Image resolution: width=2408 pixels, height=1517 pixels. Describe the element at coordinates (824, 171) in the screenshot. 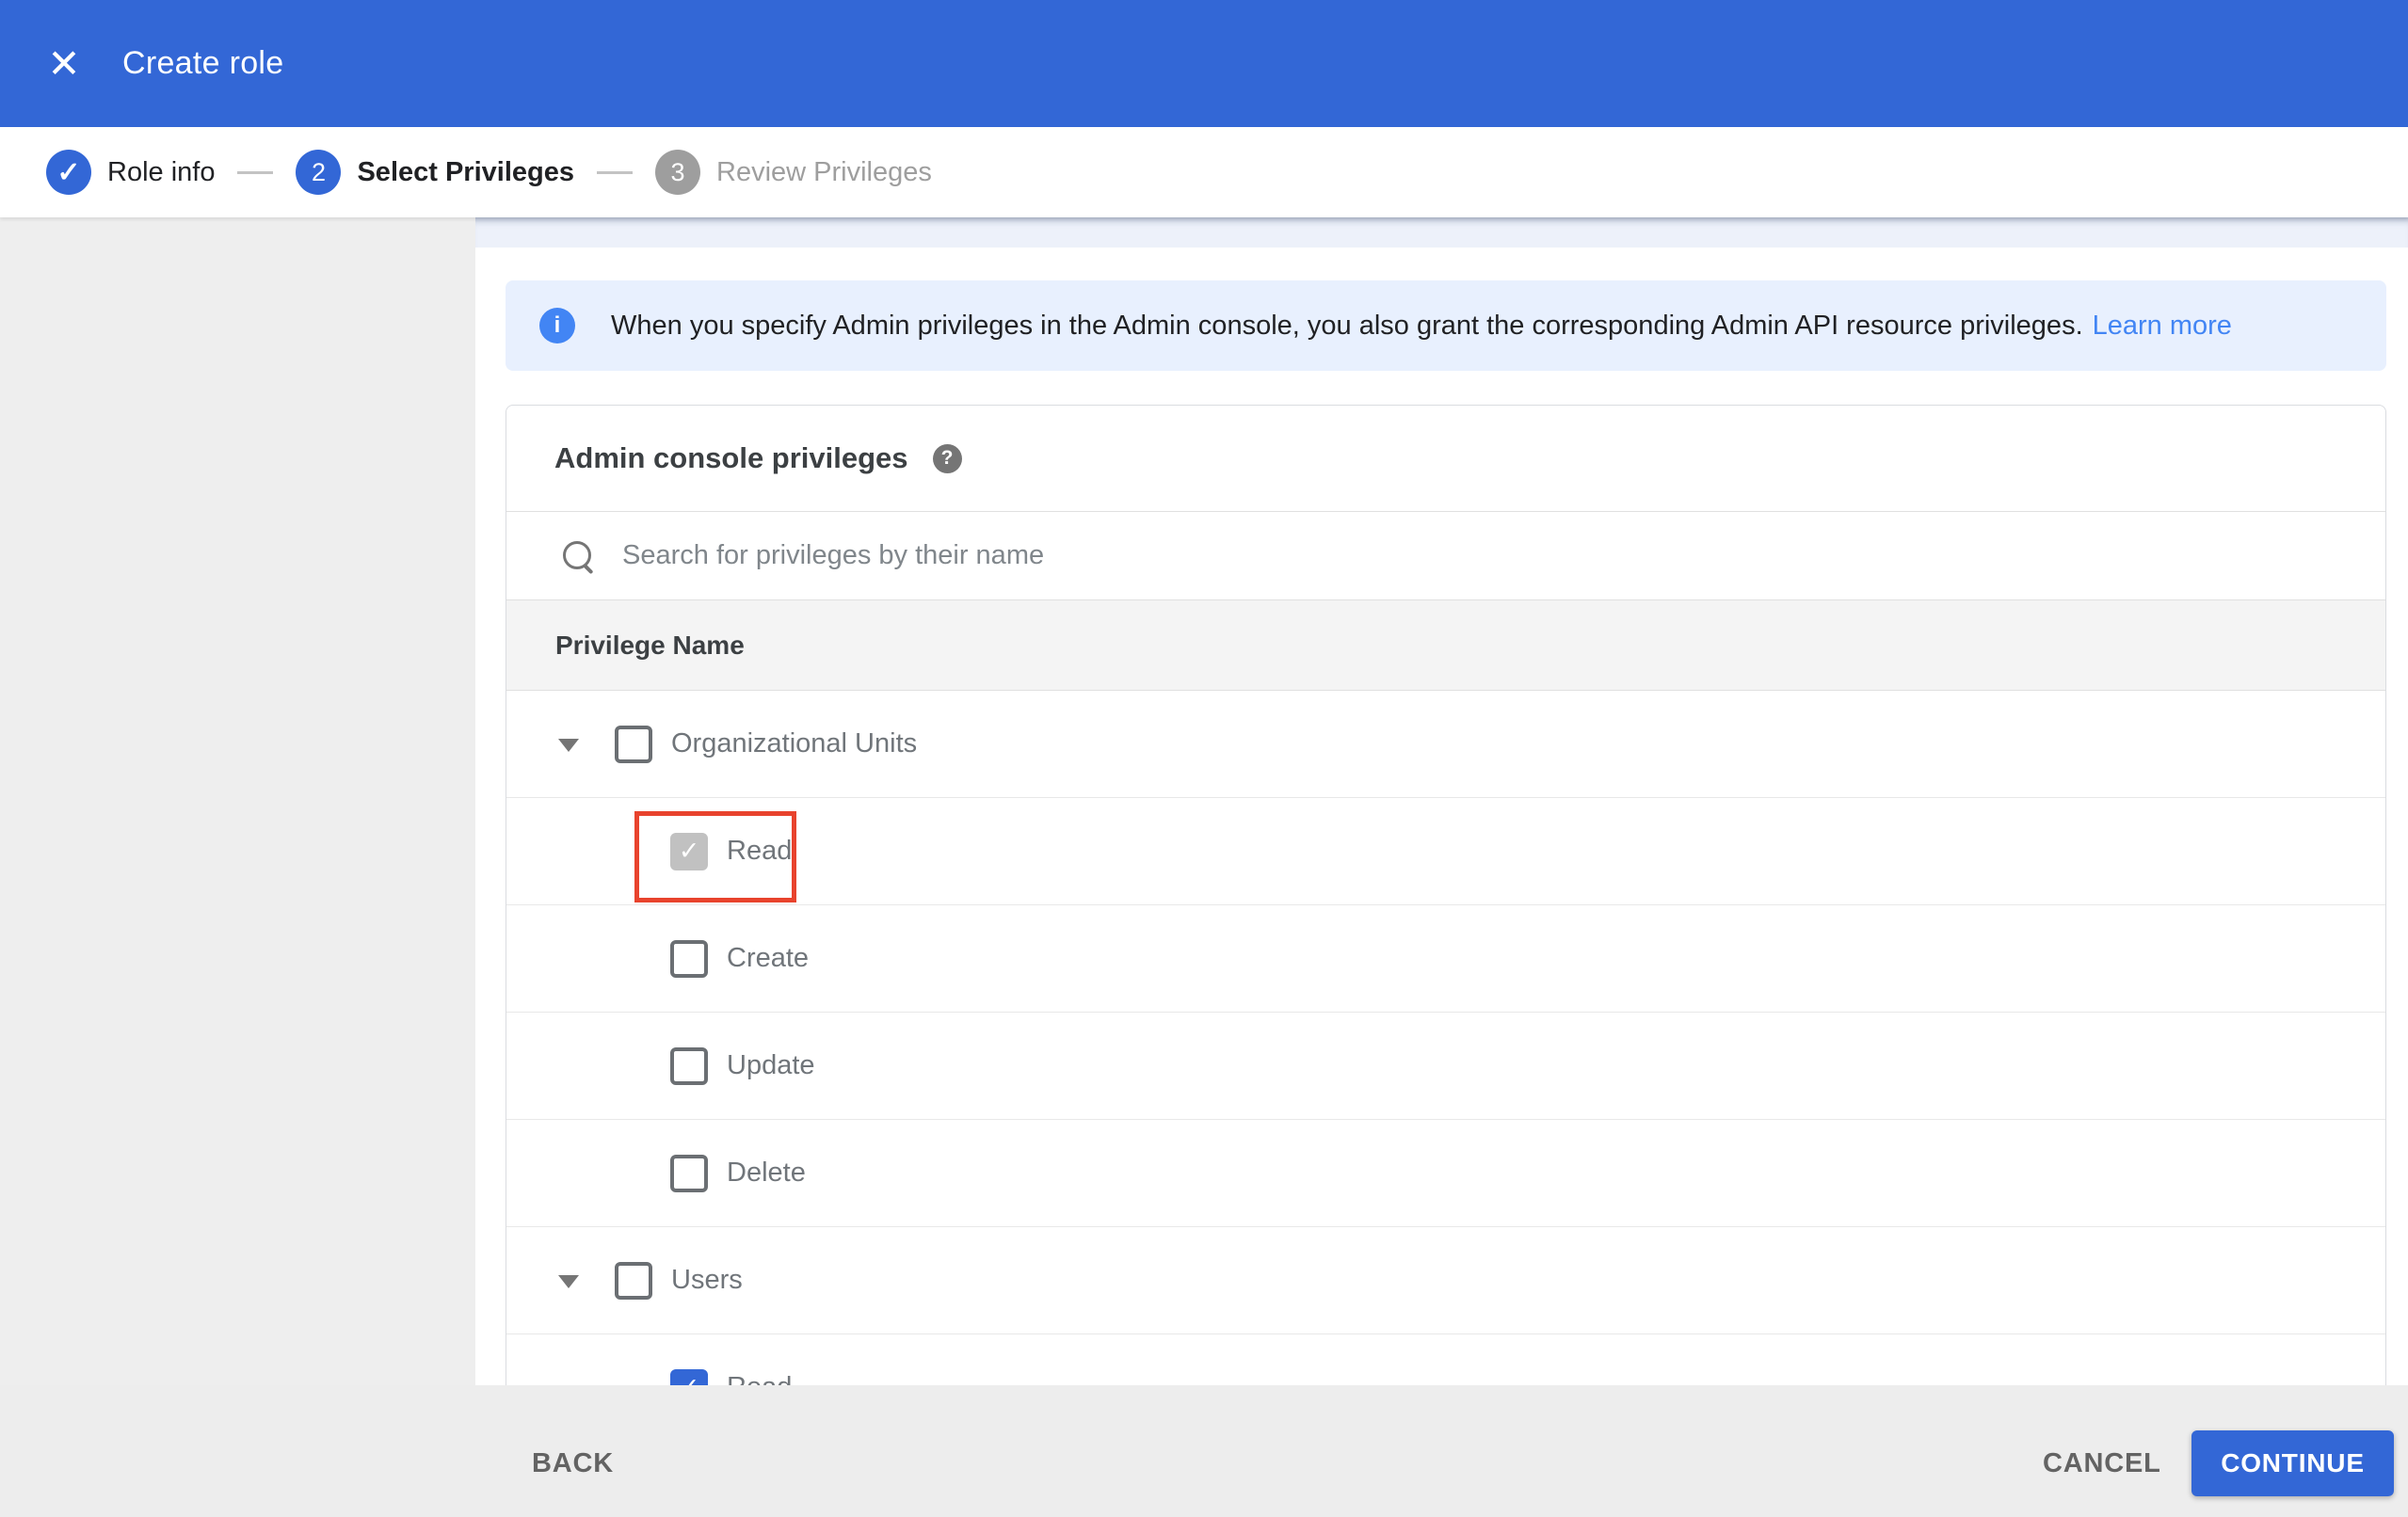

I see `step-label: Review Privileges` at that location.